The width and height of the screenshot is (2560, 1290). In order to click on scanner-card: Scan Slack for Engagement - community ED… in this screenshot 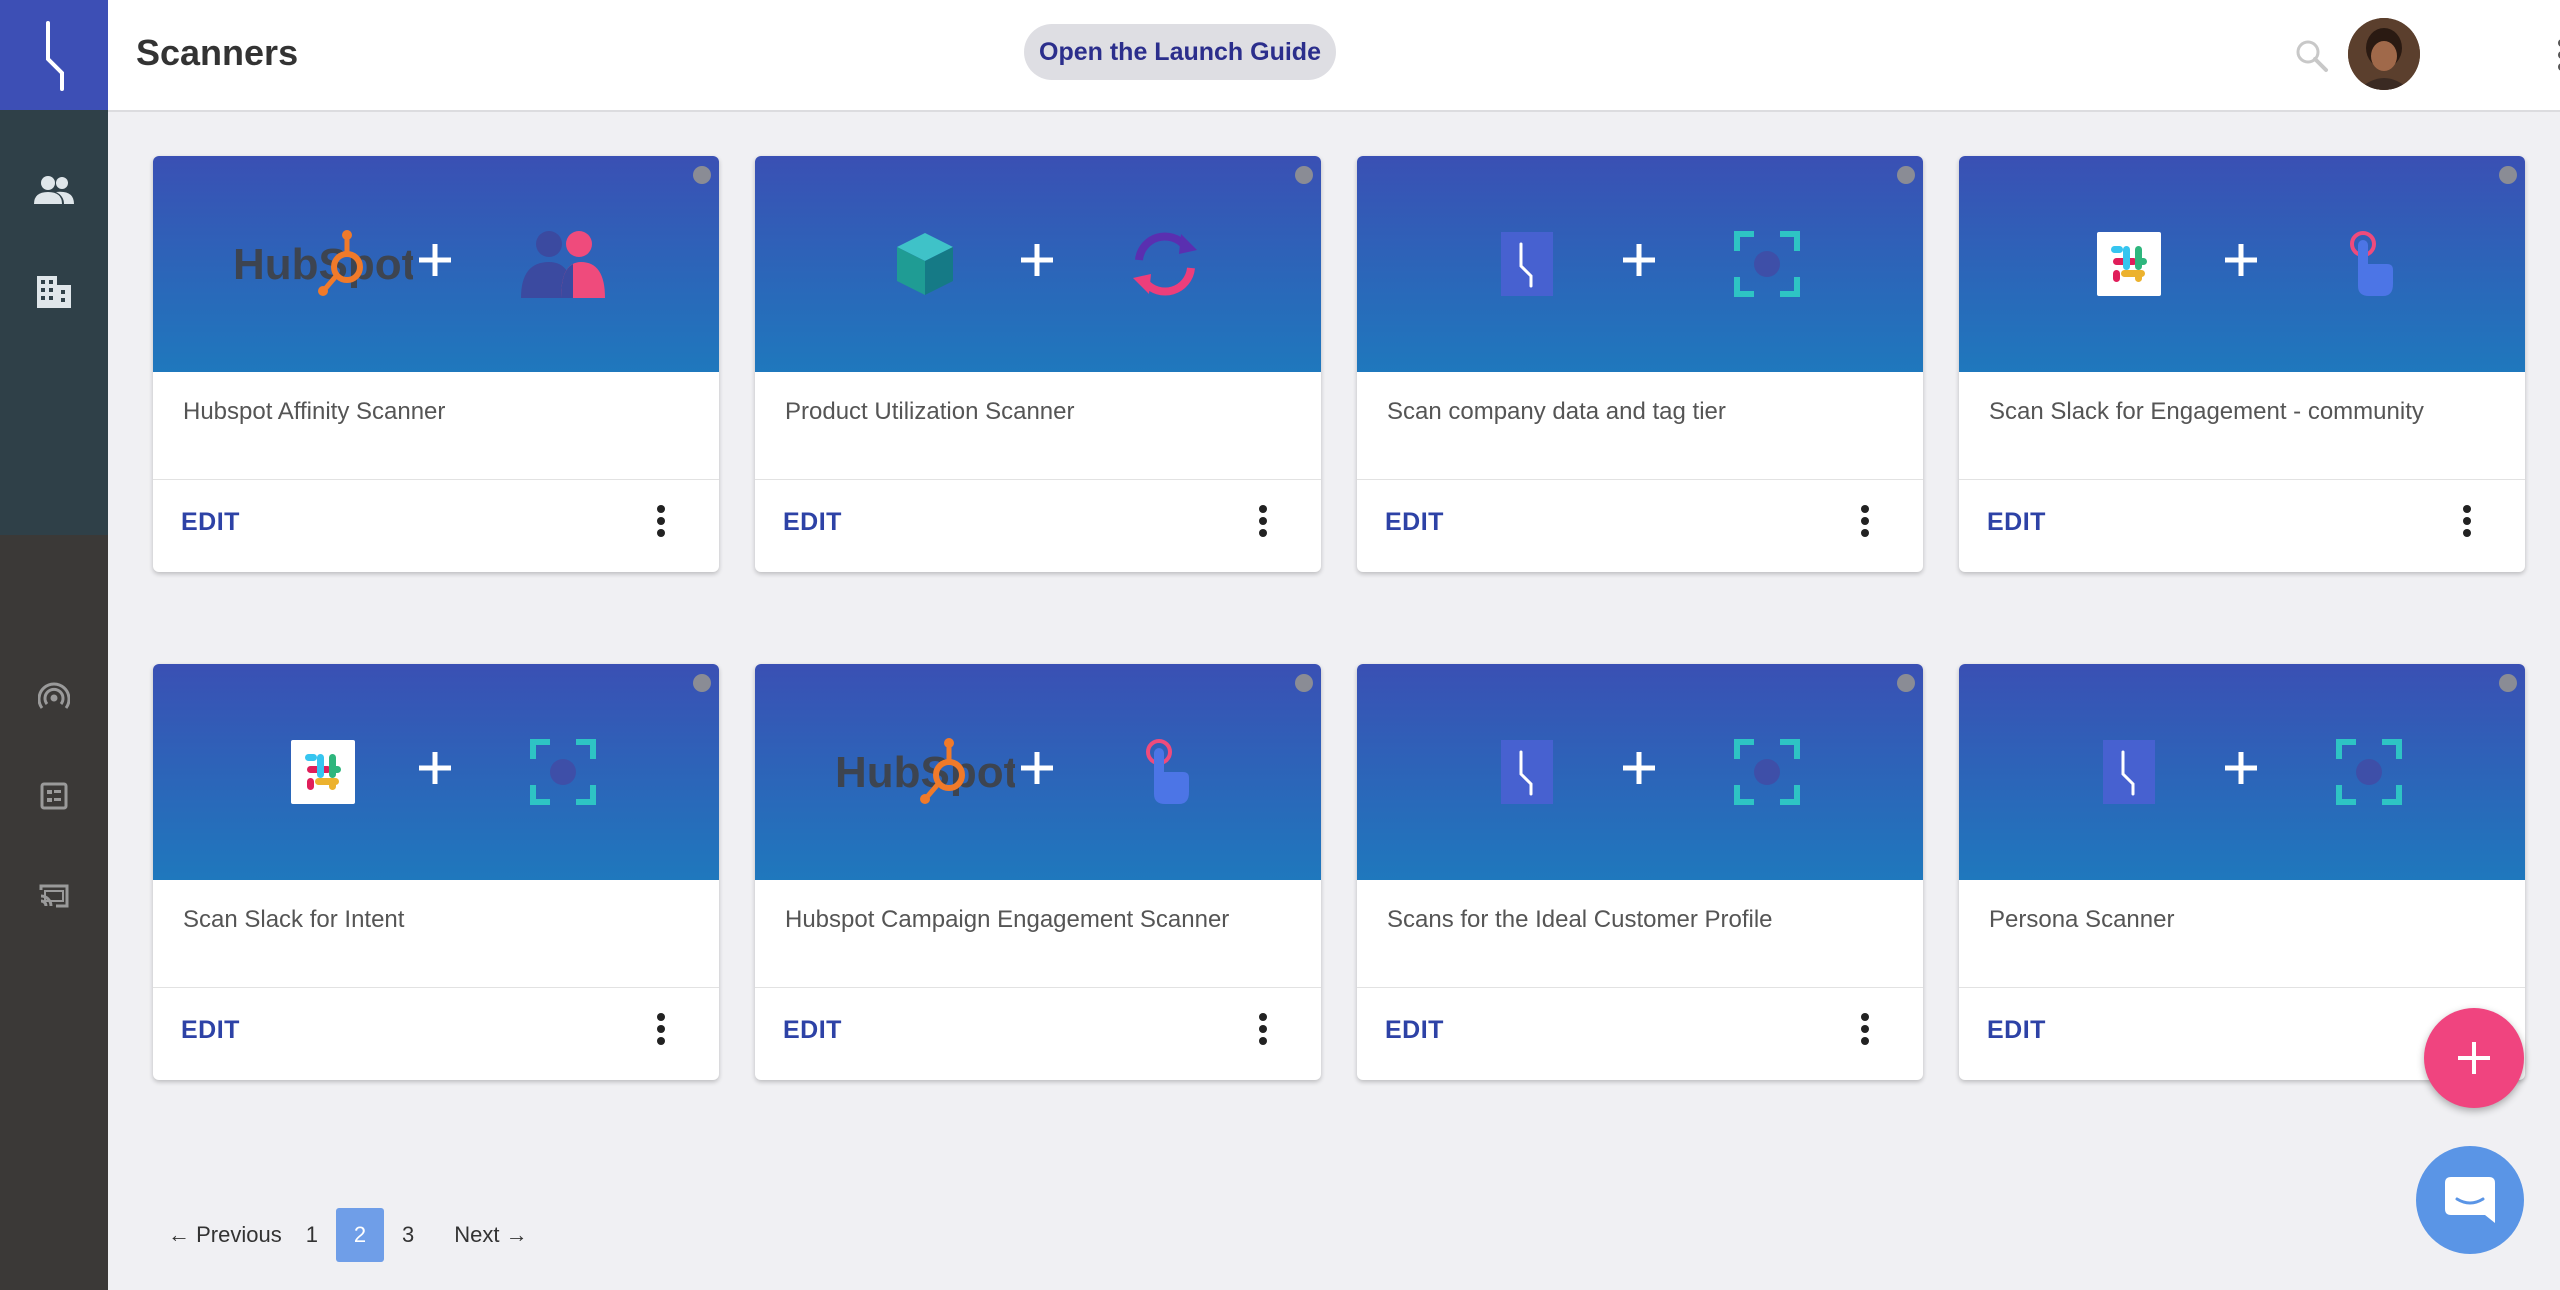, I will do `click(2242, 364)`.